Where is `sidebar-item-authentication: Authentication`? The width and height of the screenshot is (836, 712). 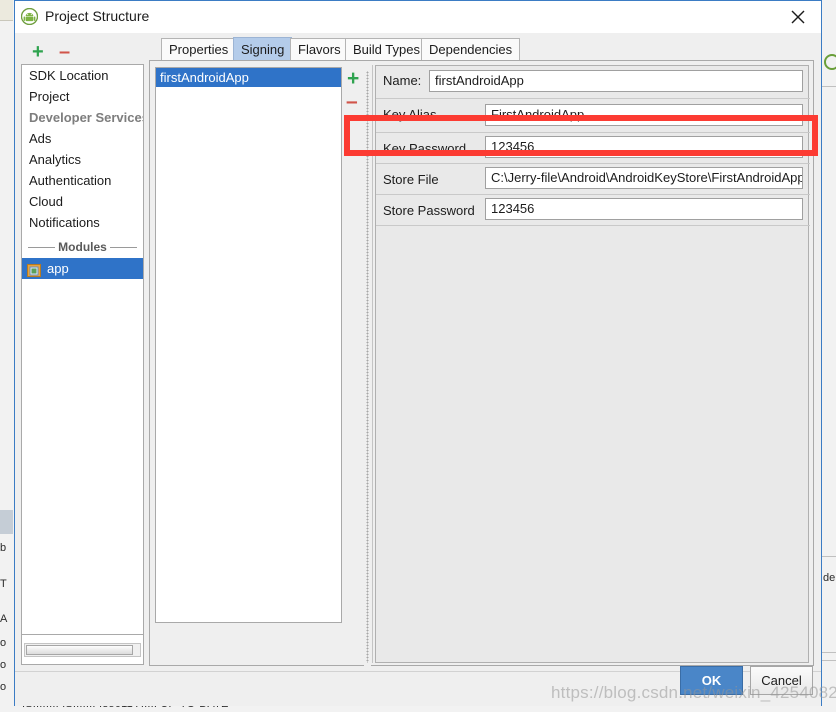
sidebar-item-authentication: Authentication is located at coordinates (82, 180).